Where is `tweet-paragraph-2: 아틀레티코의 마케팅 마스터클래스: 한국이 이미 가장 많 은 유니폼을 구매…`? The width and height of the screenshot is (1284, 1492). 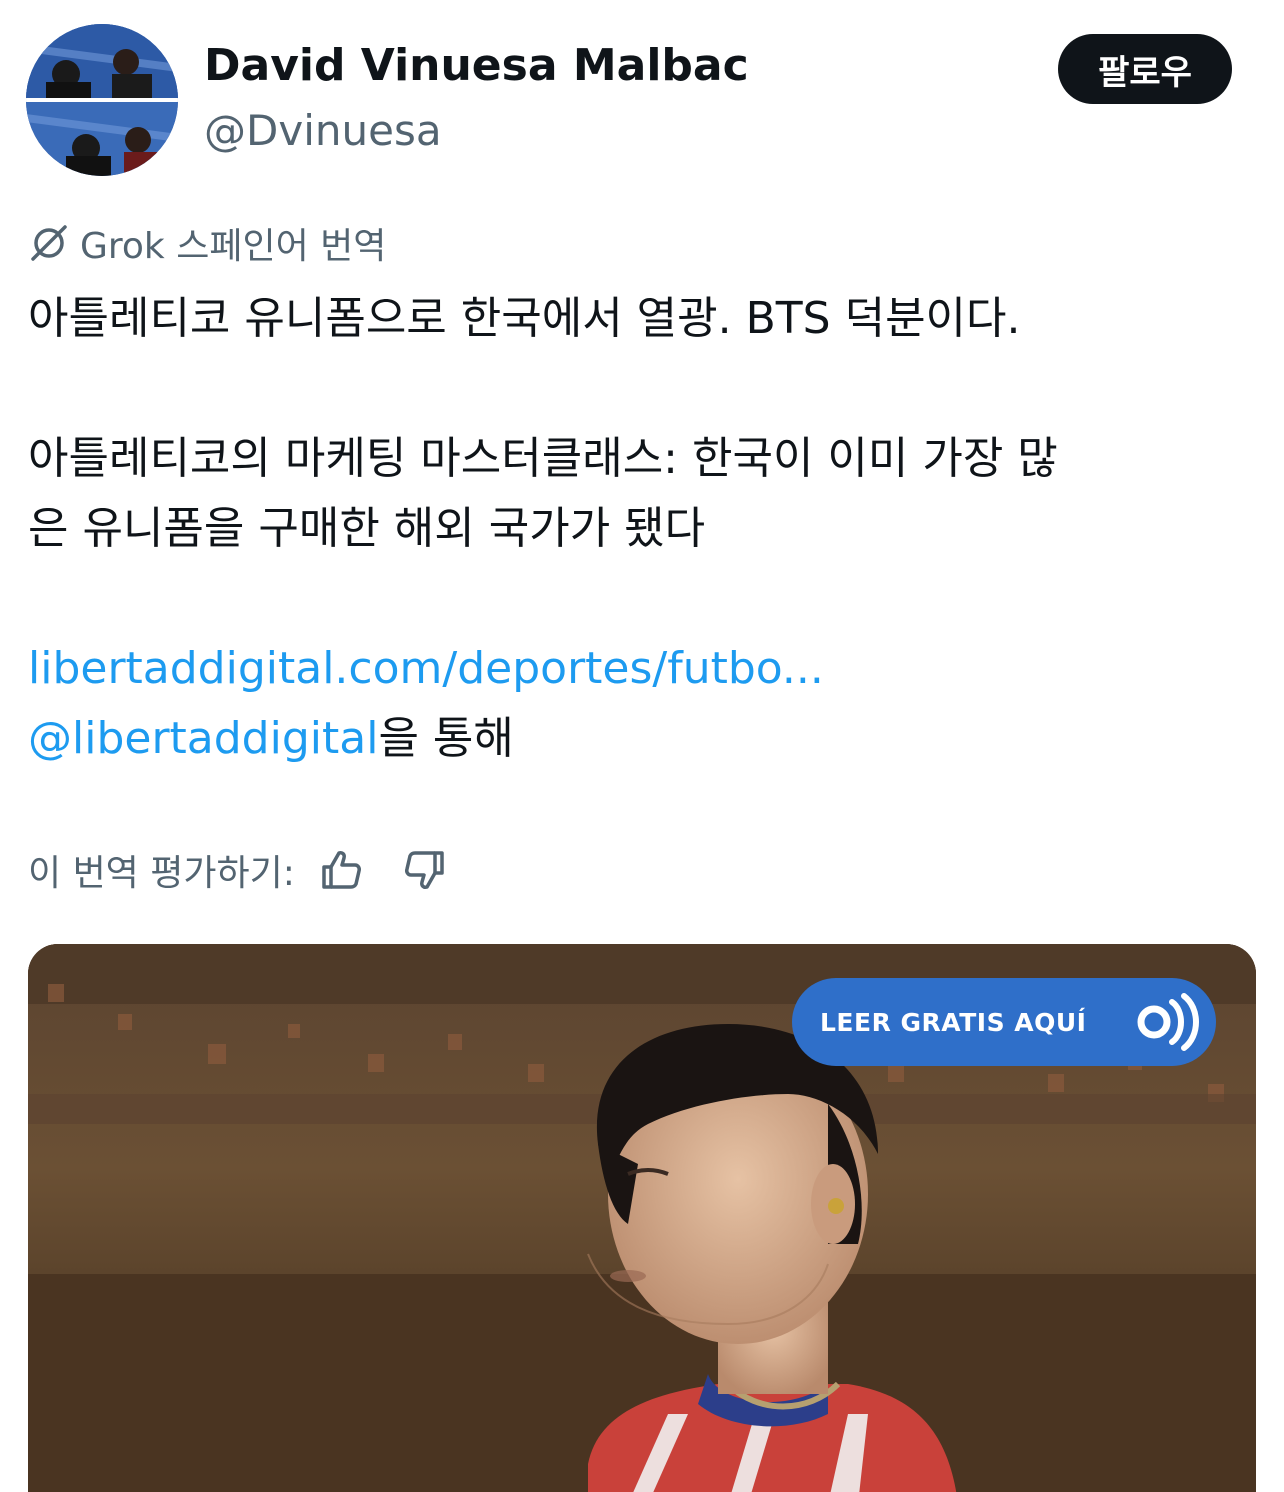 tweet-paragraph-2: 아틀레티코의 마케팅 마스터클래스: 한국이 이미 가장 많 은 유니폼을 구매… is located at coordinates (644, 494).